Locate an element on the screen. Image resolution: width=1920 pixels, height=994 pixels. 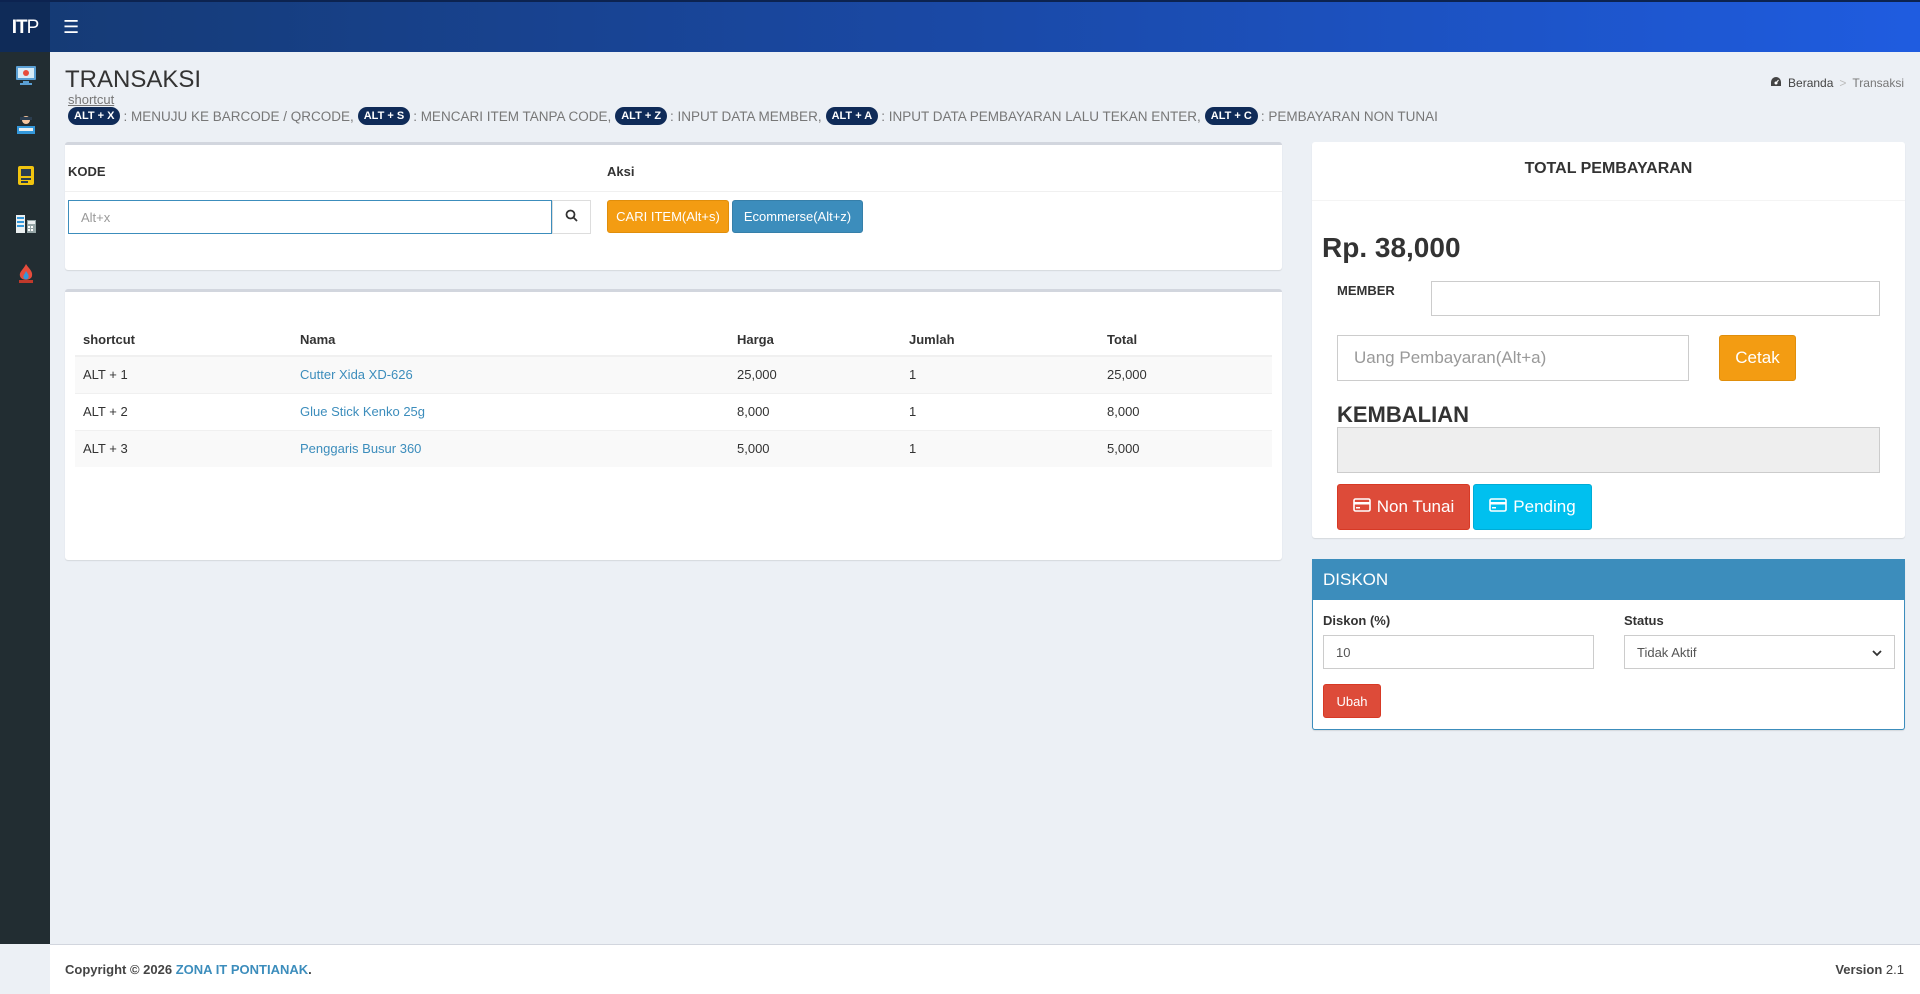
diskon-input is located at coordinates (1458, 652).